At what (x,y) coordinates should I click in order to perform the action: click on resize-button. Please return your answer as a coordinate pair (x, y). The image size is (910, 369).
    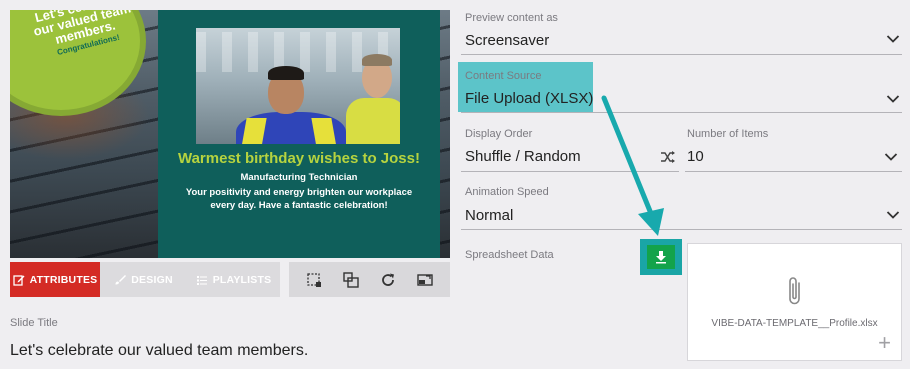
    Looking at the image, I should click on (351, 280).